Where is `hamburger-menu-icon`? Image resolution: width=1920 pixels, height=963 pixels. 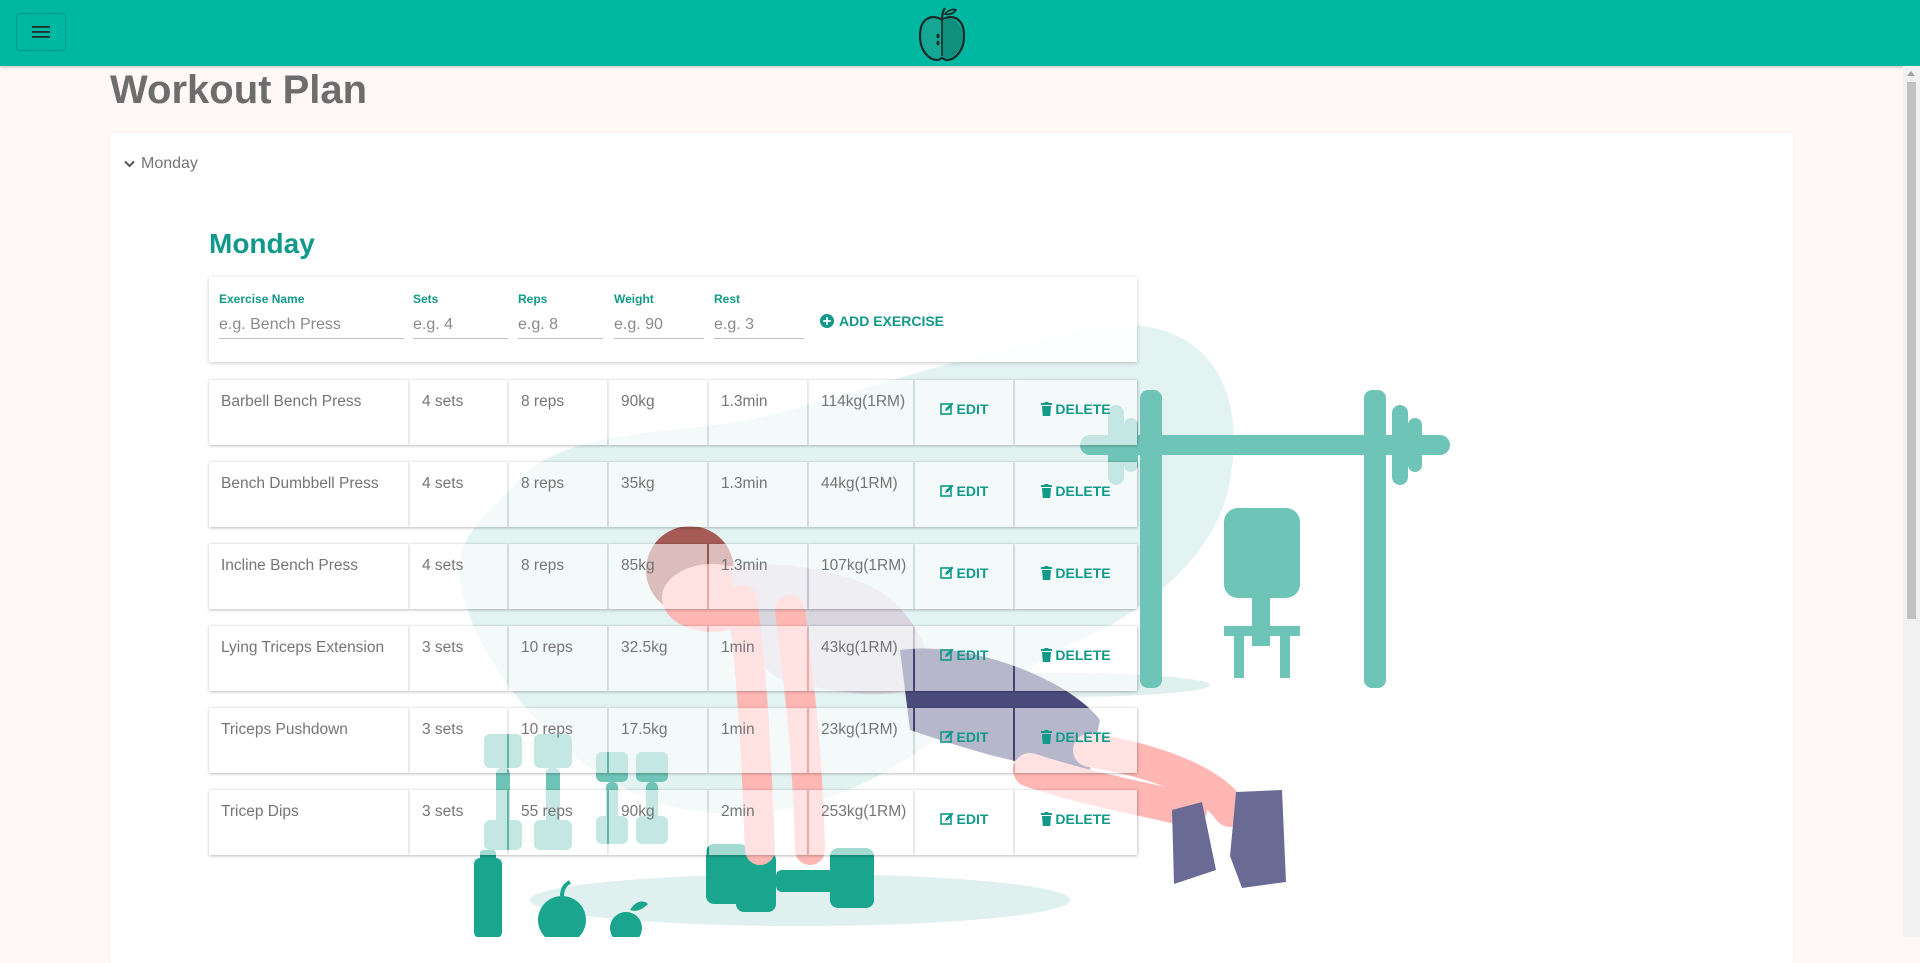
hamburger-menu-icon is located at coordinates (41, 32).